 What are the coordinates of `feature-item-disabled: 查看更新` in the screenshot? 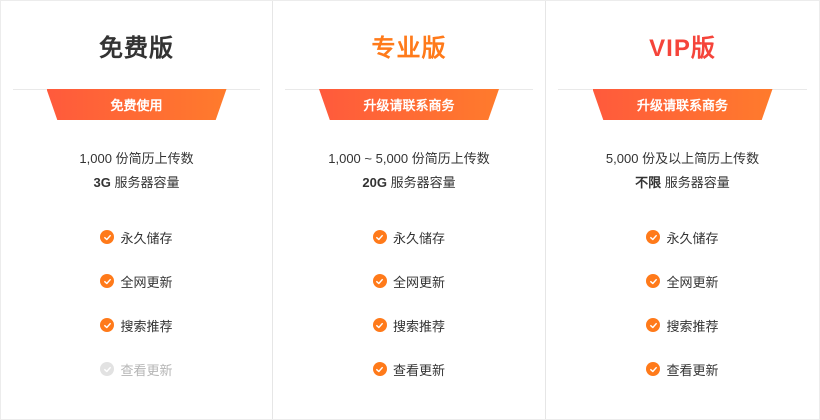 It's located at (136, 369).